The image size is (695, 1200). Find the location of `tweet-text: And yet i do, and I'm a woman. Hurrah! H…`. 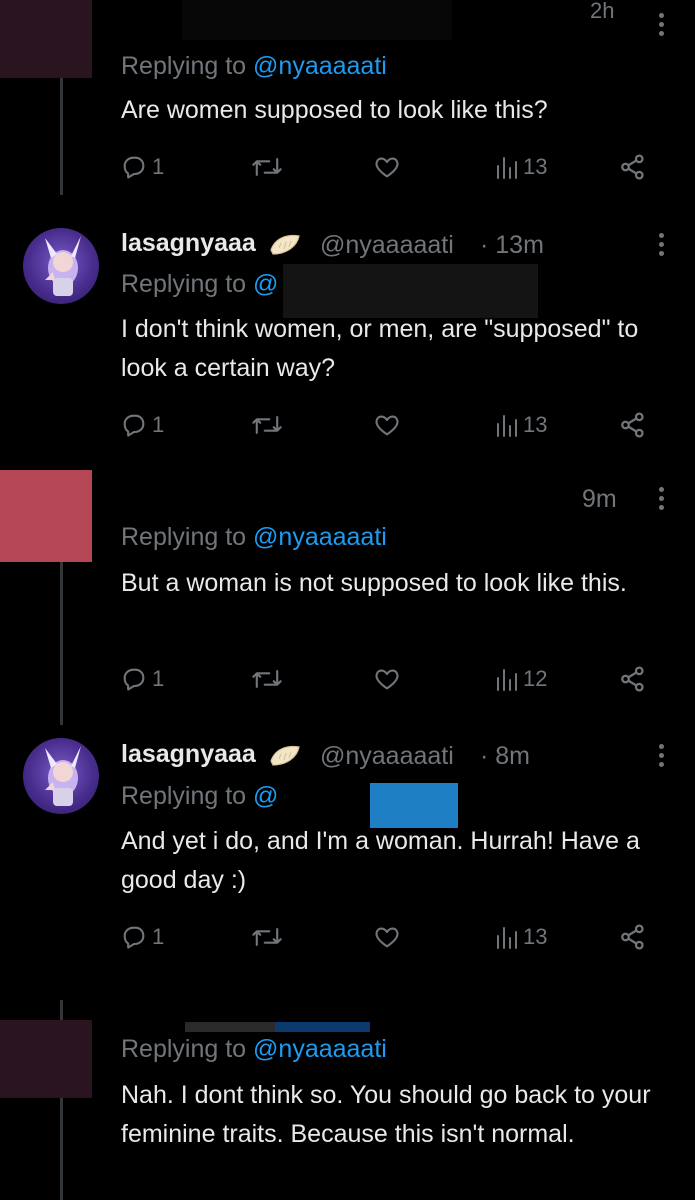

tweet-text: And yet i do, and I'm a woman. Hurrah! H… is located at coordinates (380, 860).